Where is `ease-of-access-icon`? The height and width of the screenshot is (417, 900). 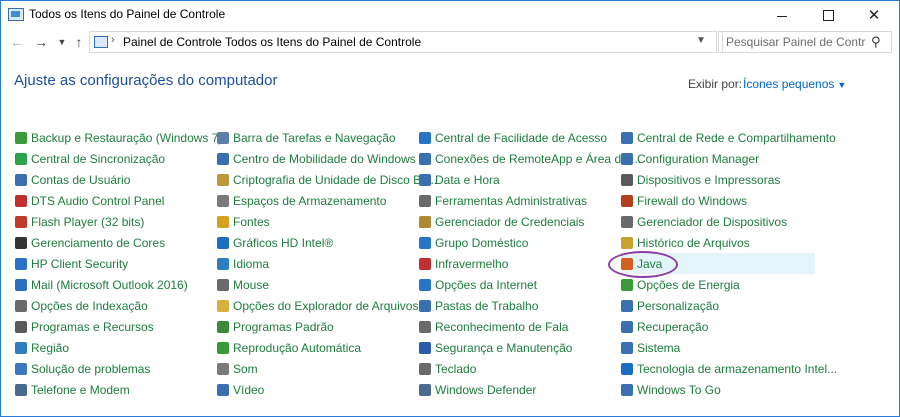
ease-of-access-icon is located at coordinates (425, 137).